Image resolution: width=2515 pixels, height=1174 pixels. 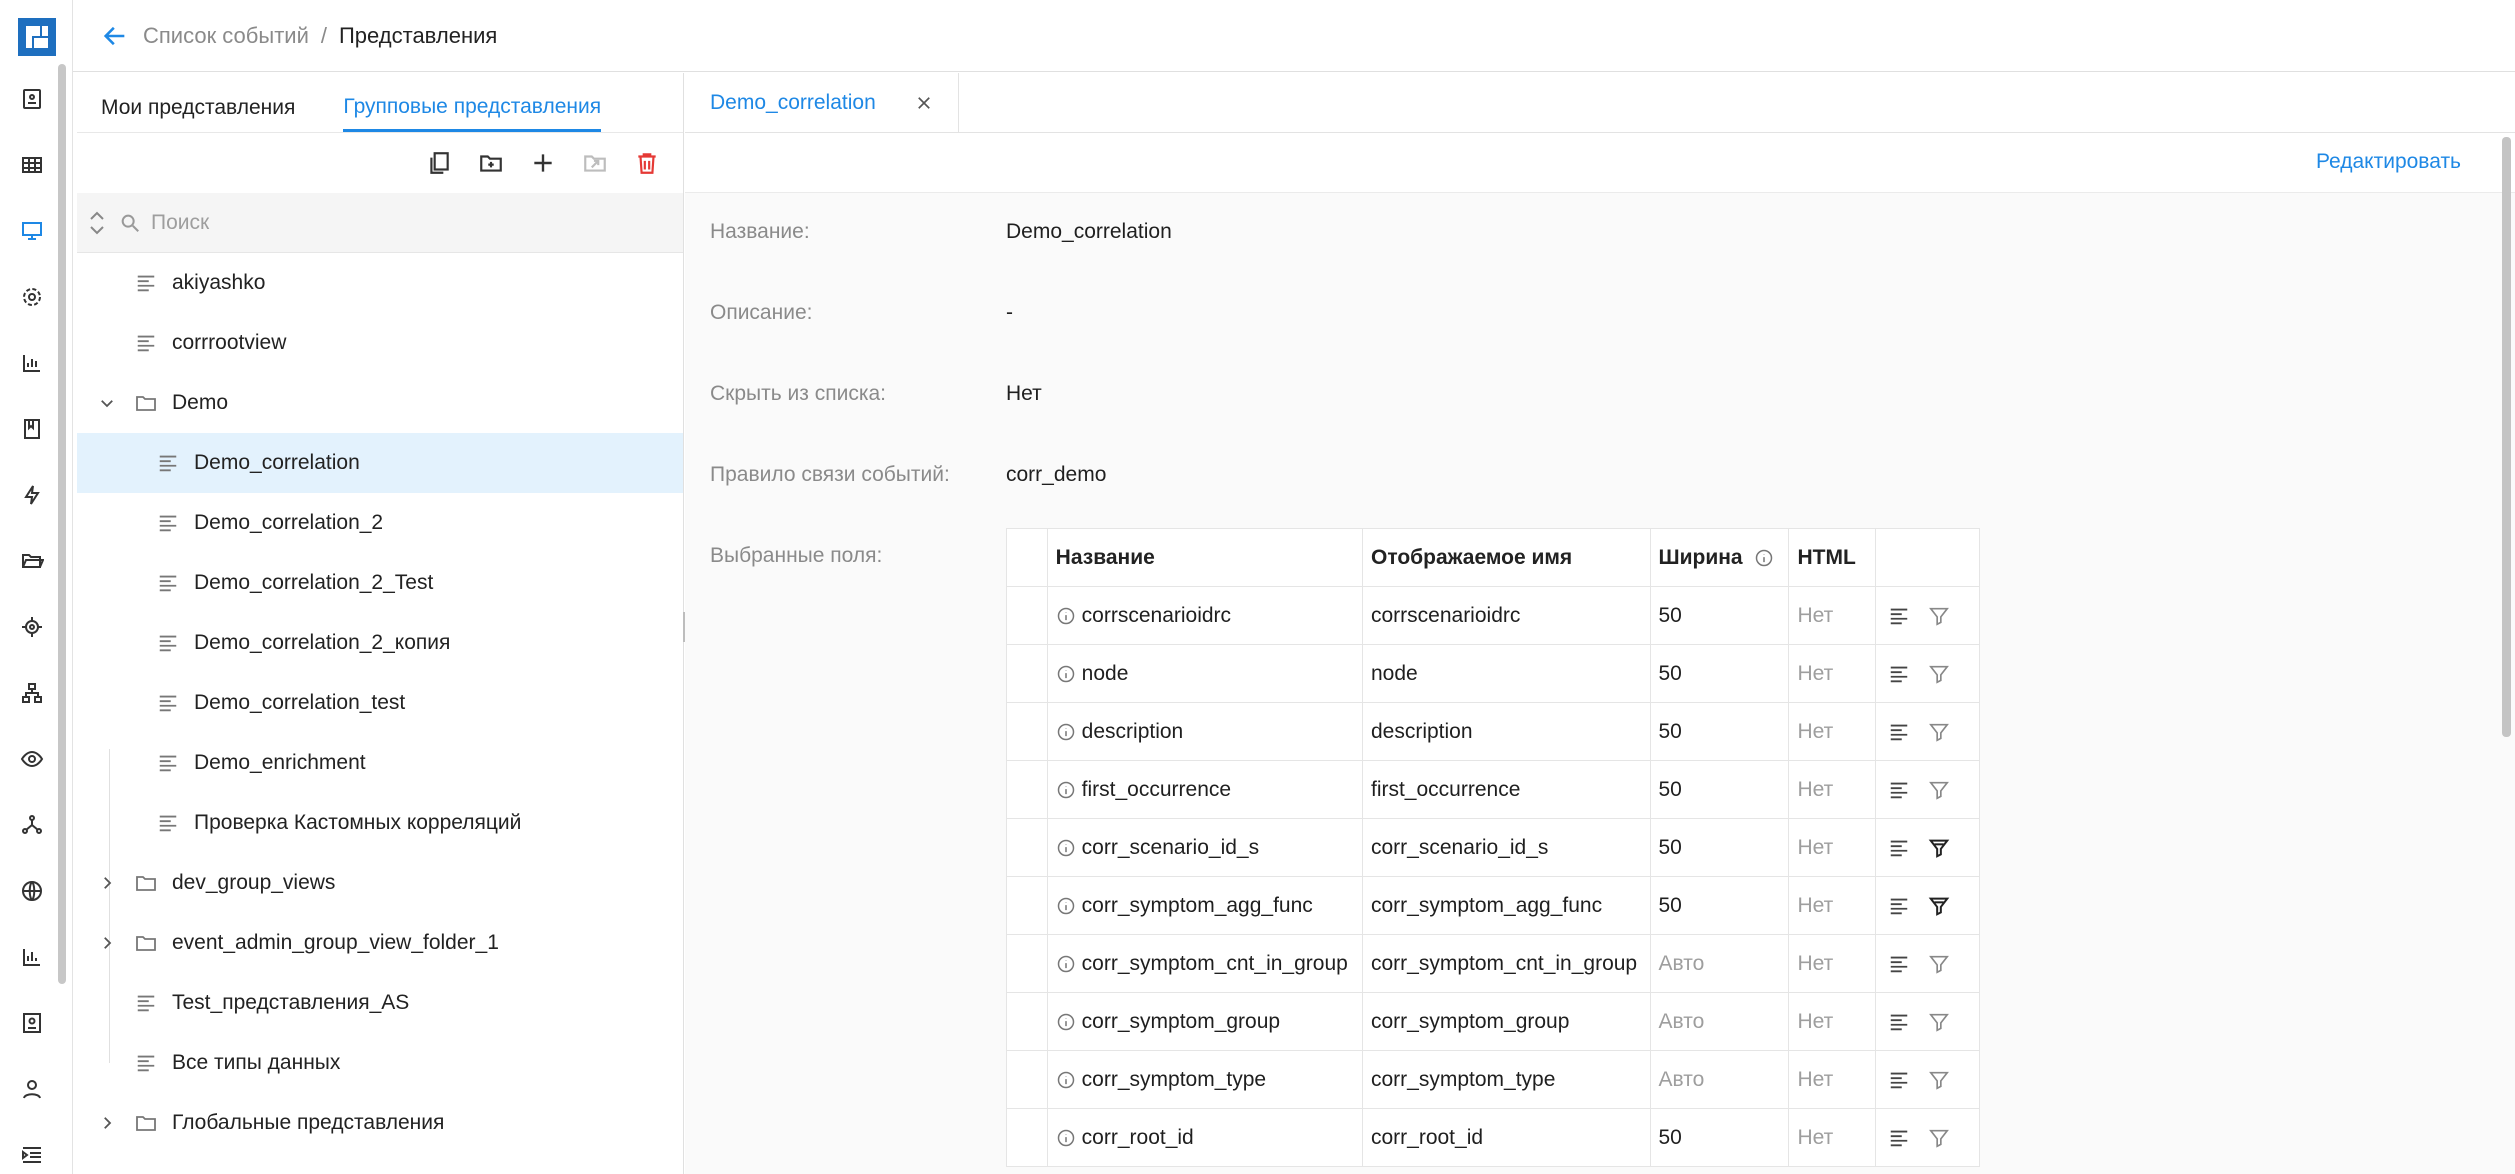 I want to click on tree-item: akiyashko, so click(x=380, y=283).